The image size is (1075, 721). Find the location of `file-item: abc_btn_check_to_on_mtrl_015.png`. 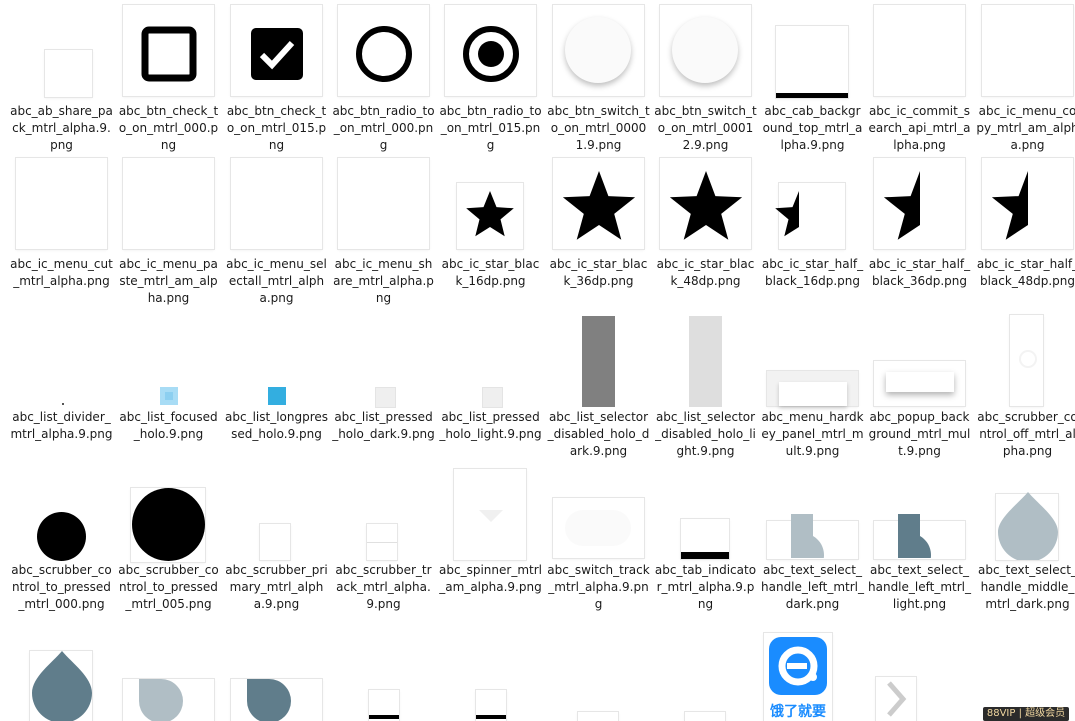

file-item: abc_btn_check_to_on_mtrl_015.png is located at coordinates (276, 81).